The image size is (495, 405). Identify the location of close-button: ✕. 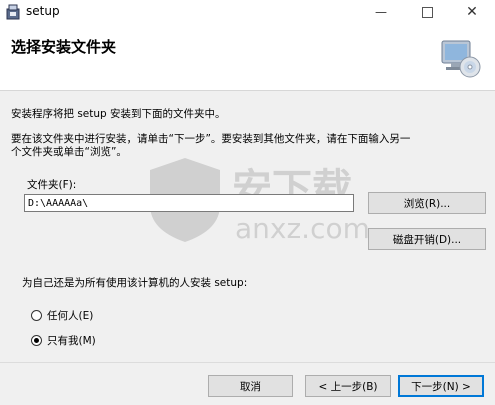
(472, 12).